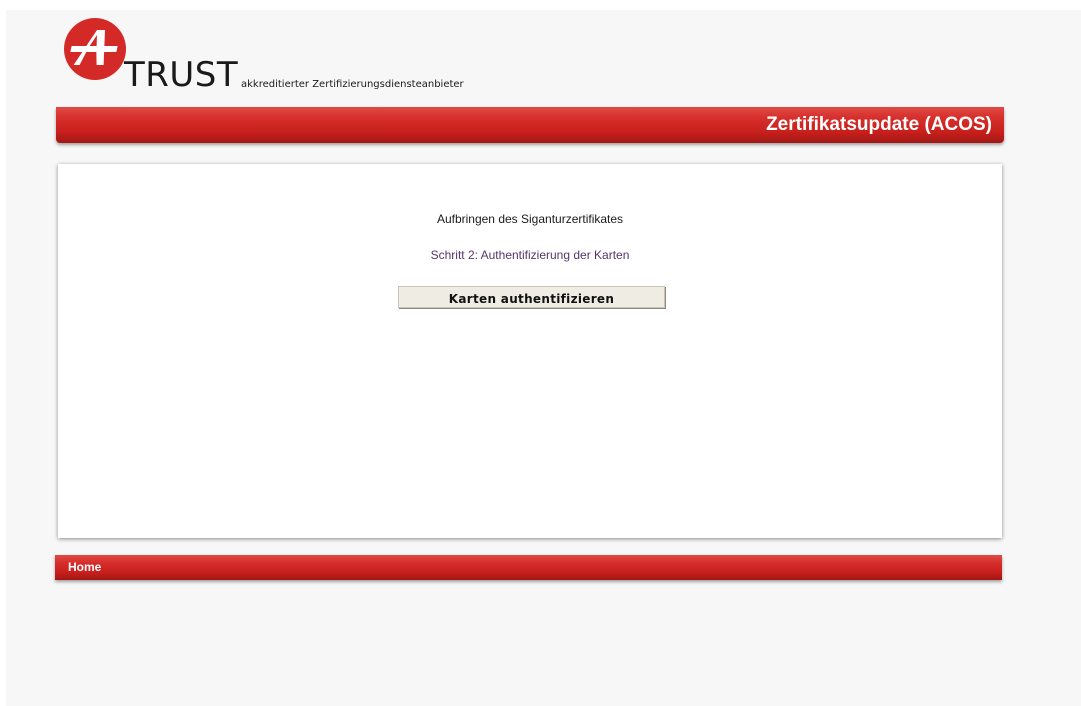  What do you see at coordinates (879, 124) in the screenshot?
I see `page-title: Zertifikatsupdate (ACOS)` at bounding box center [879, 124].